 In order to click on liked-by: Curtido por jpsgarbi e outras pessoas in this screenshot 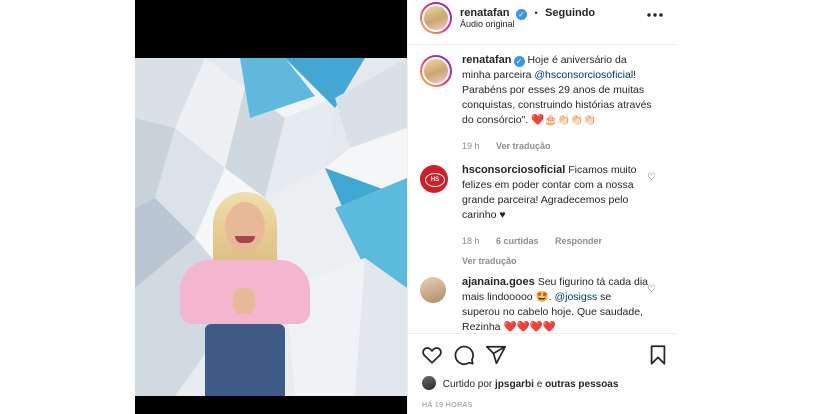, I will do `click(520, 383)`.